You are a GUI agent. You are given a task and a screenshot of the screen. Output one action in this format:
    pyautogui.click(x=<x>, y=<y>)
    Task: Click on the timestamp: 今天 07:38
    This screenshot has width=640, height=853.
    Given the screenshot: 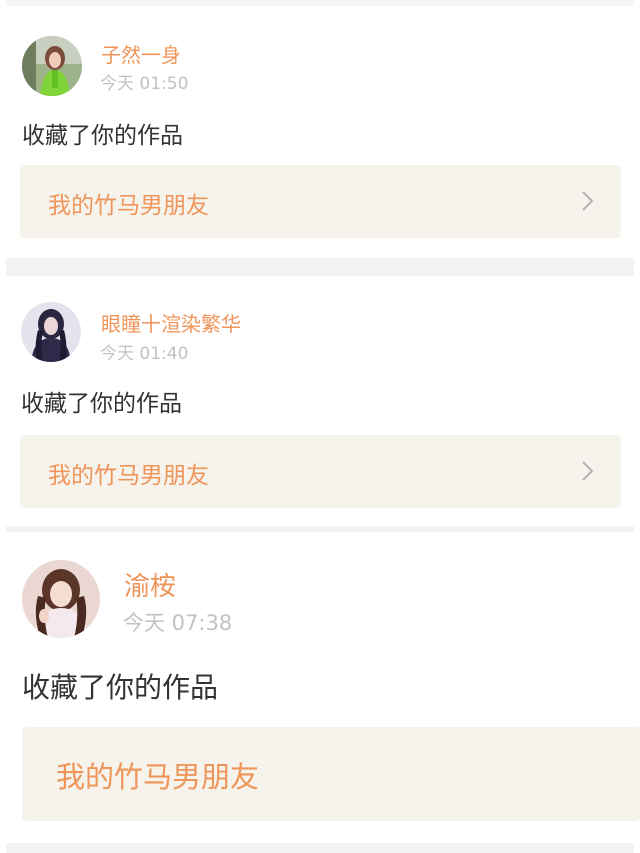 What is the action you would take?
    pyautogui.click(x=178, y=623)
    